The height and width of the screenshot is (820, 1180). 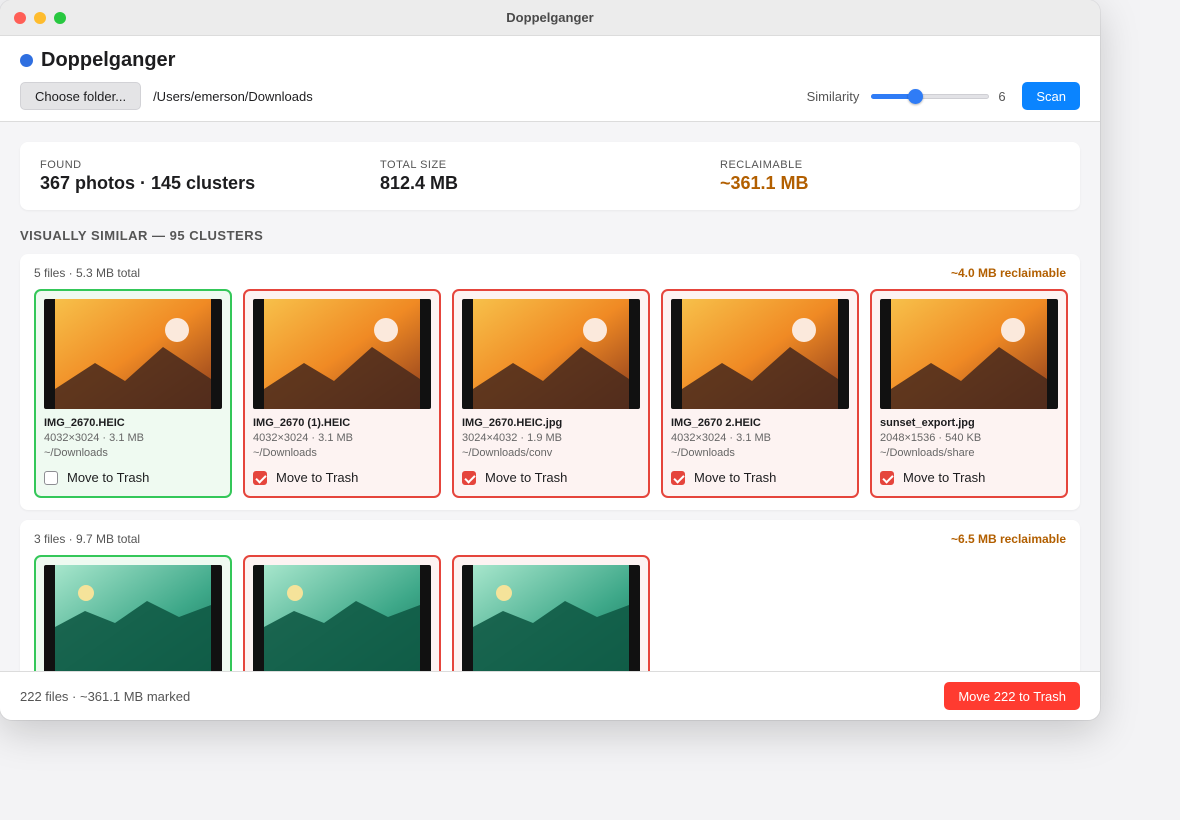 What do you see at coordinates (233, 96) in the screenshot?
I see `folder-path: /Users/emerson/Downloads` at bounding box center [233, 96].